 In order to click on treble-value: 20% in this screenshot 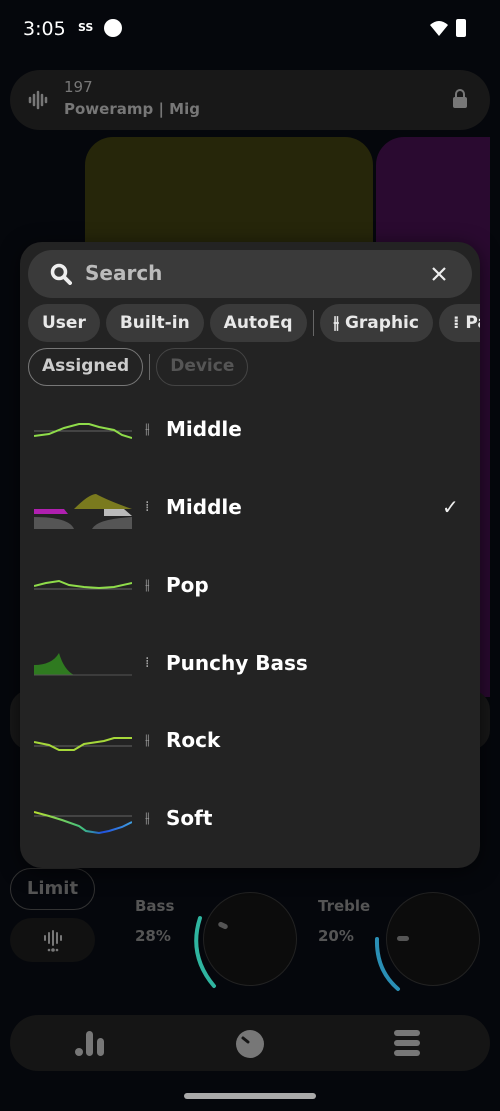, I will do `click(336, 936)`.